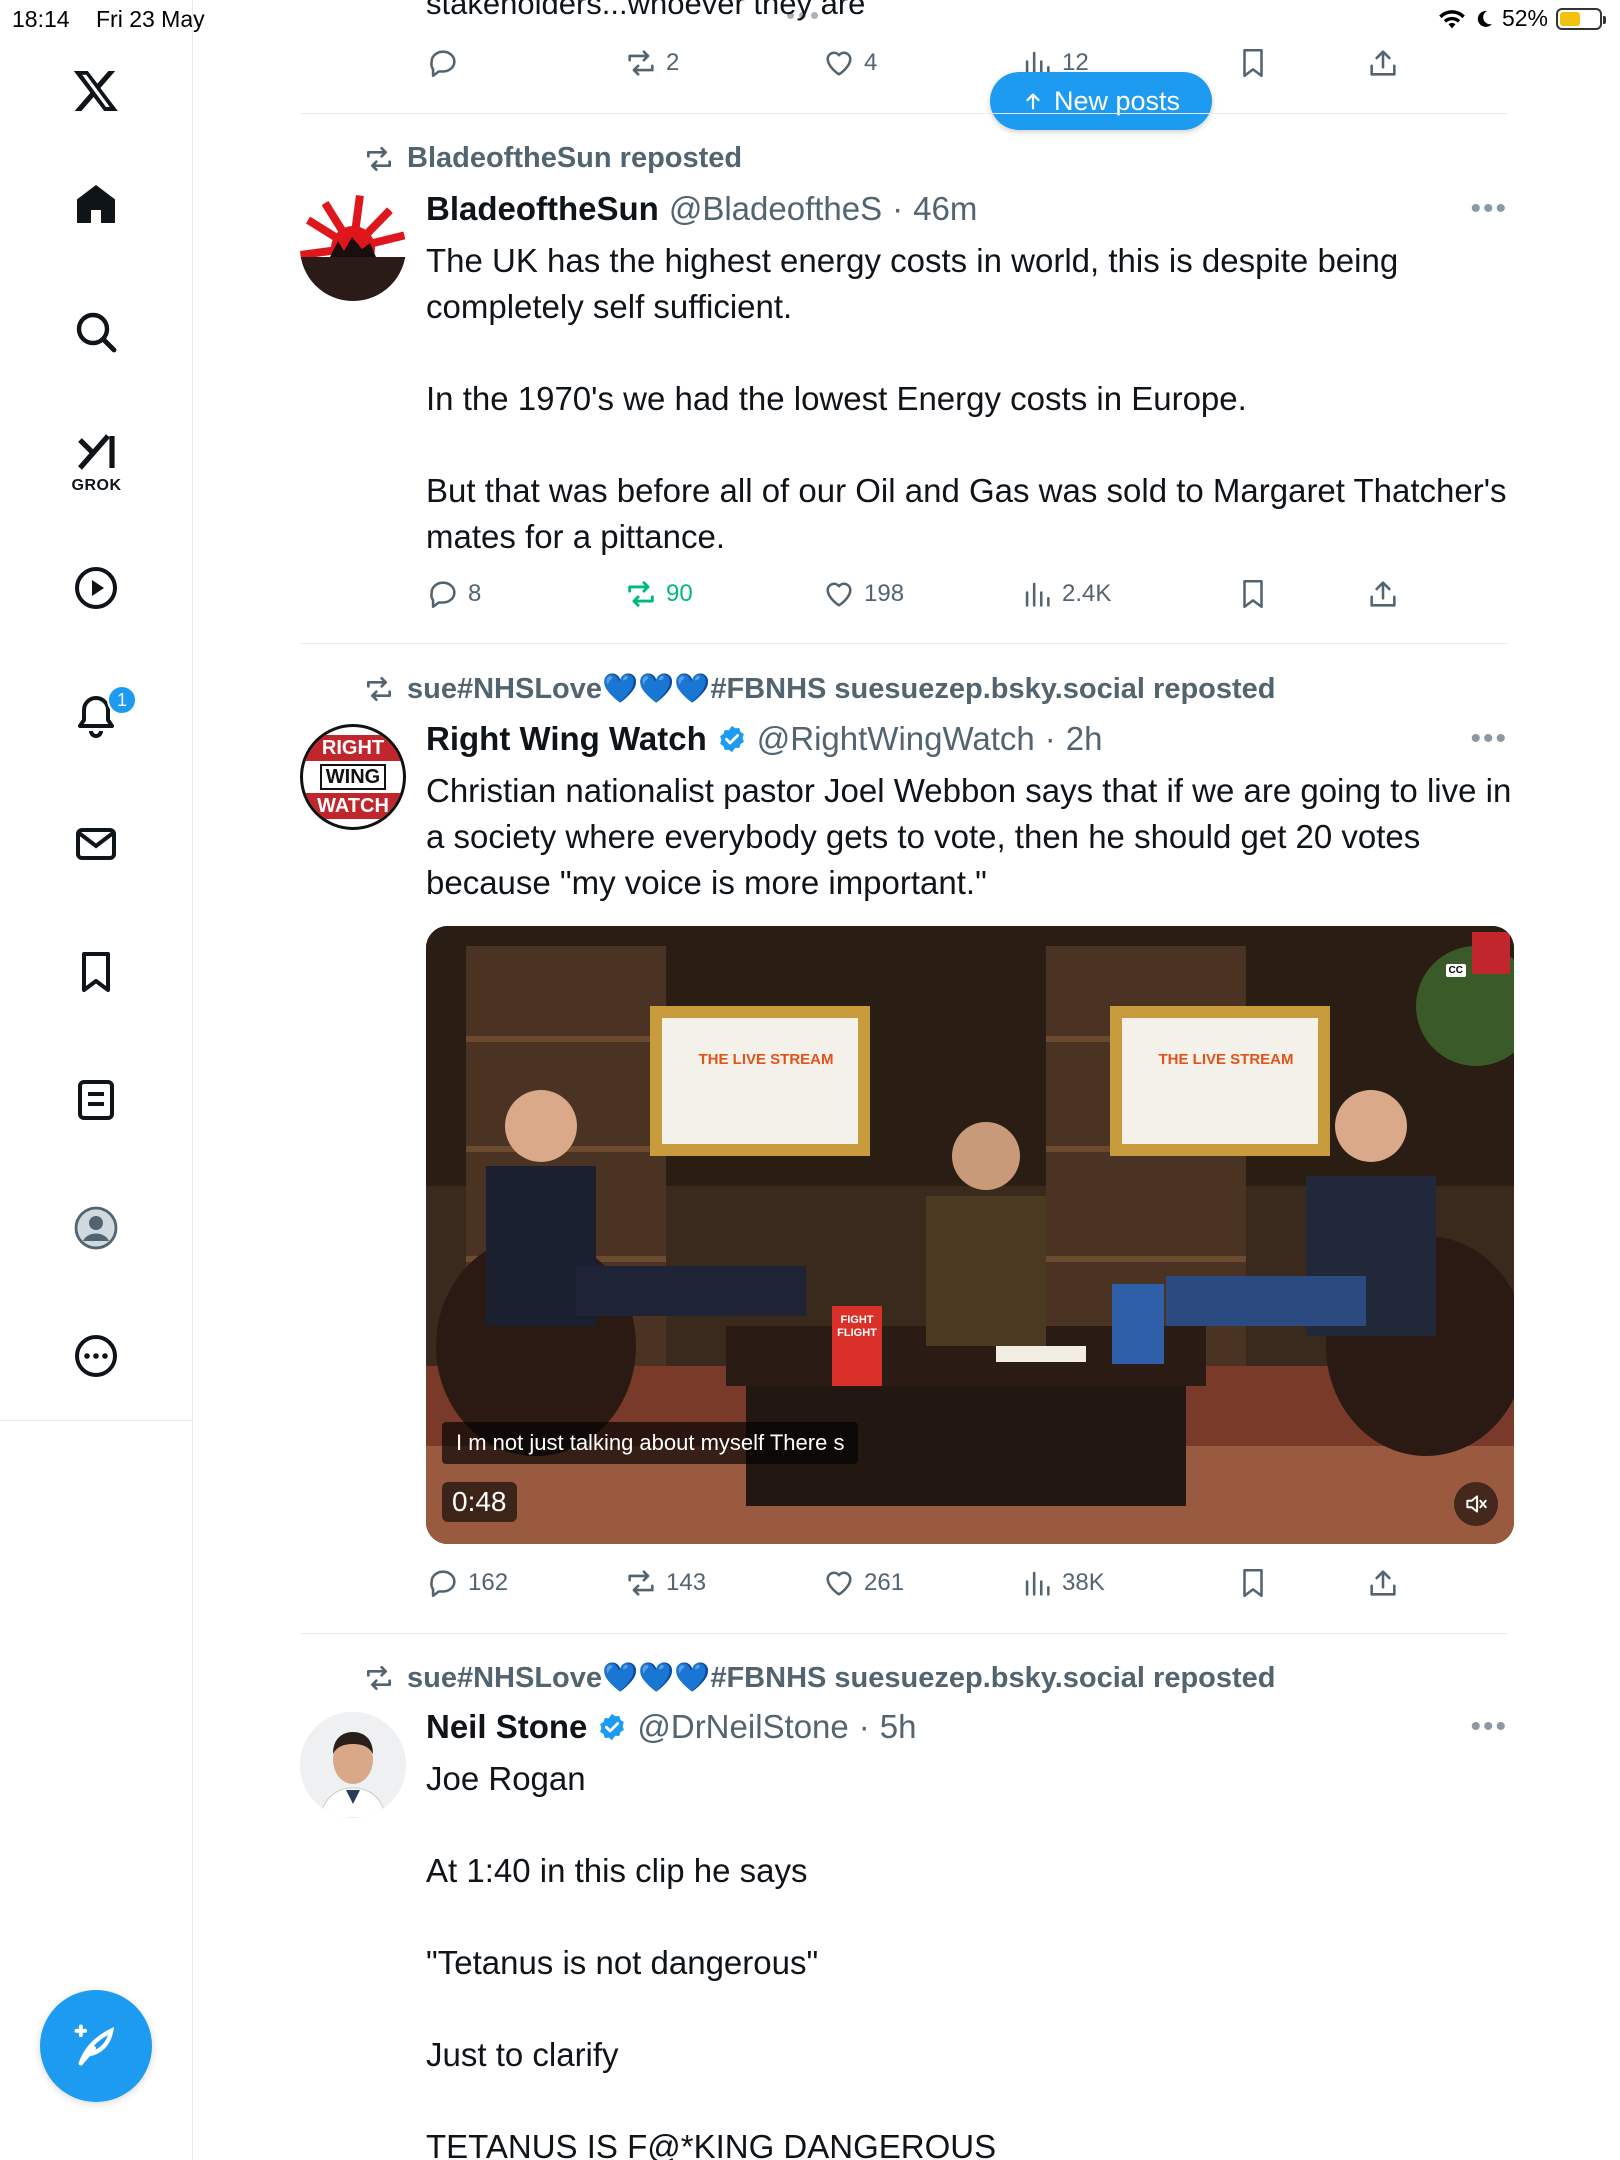 The width and height of the screenshot is (1620, 2160). I want to click on reply-button: 8, so click(453, 594).